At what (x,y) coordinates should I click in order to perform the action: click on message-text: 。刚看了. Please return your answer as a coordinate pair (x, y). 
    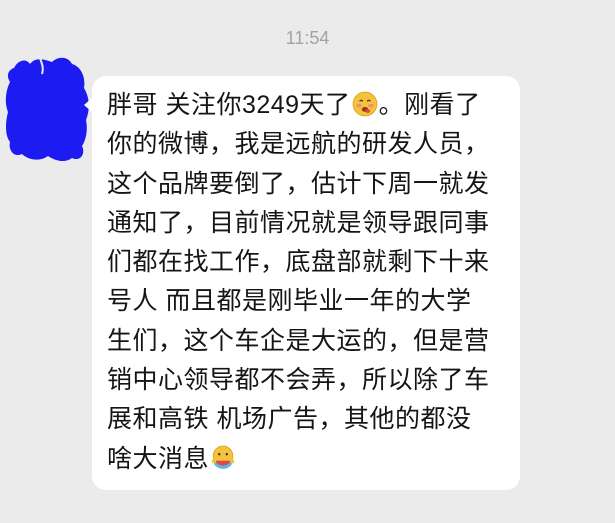
    Looking at the image, I should click on (429, 105).